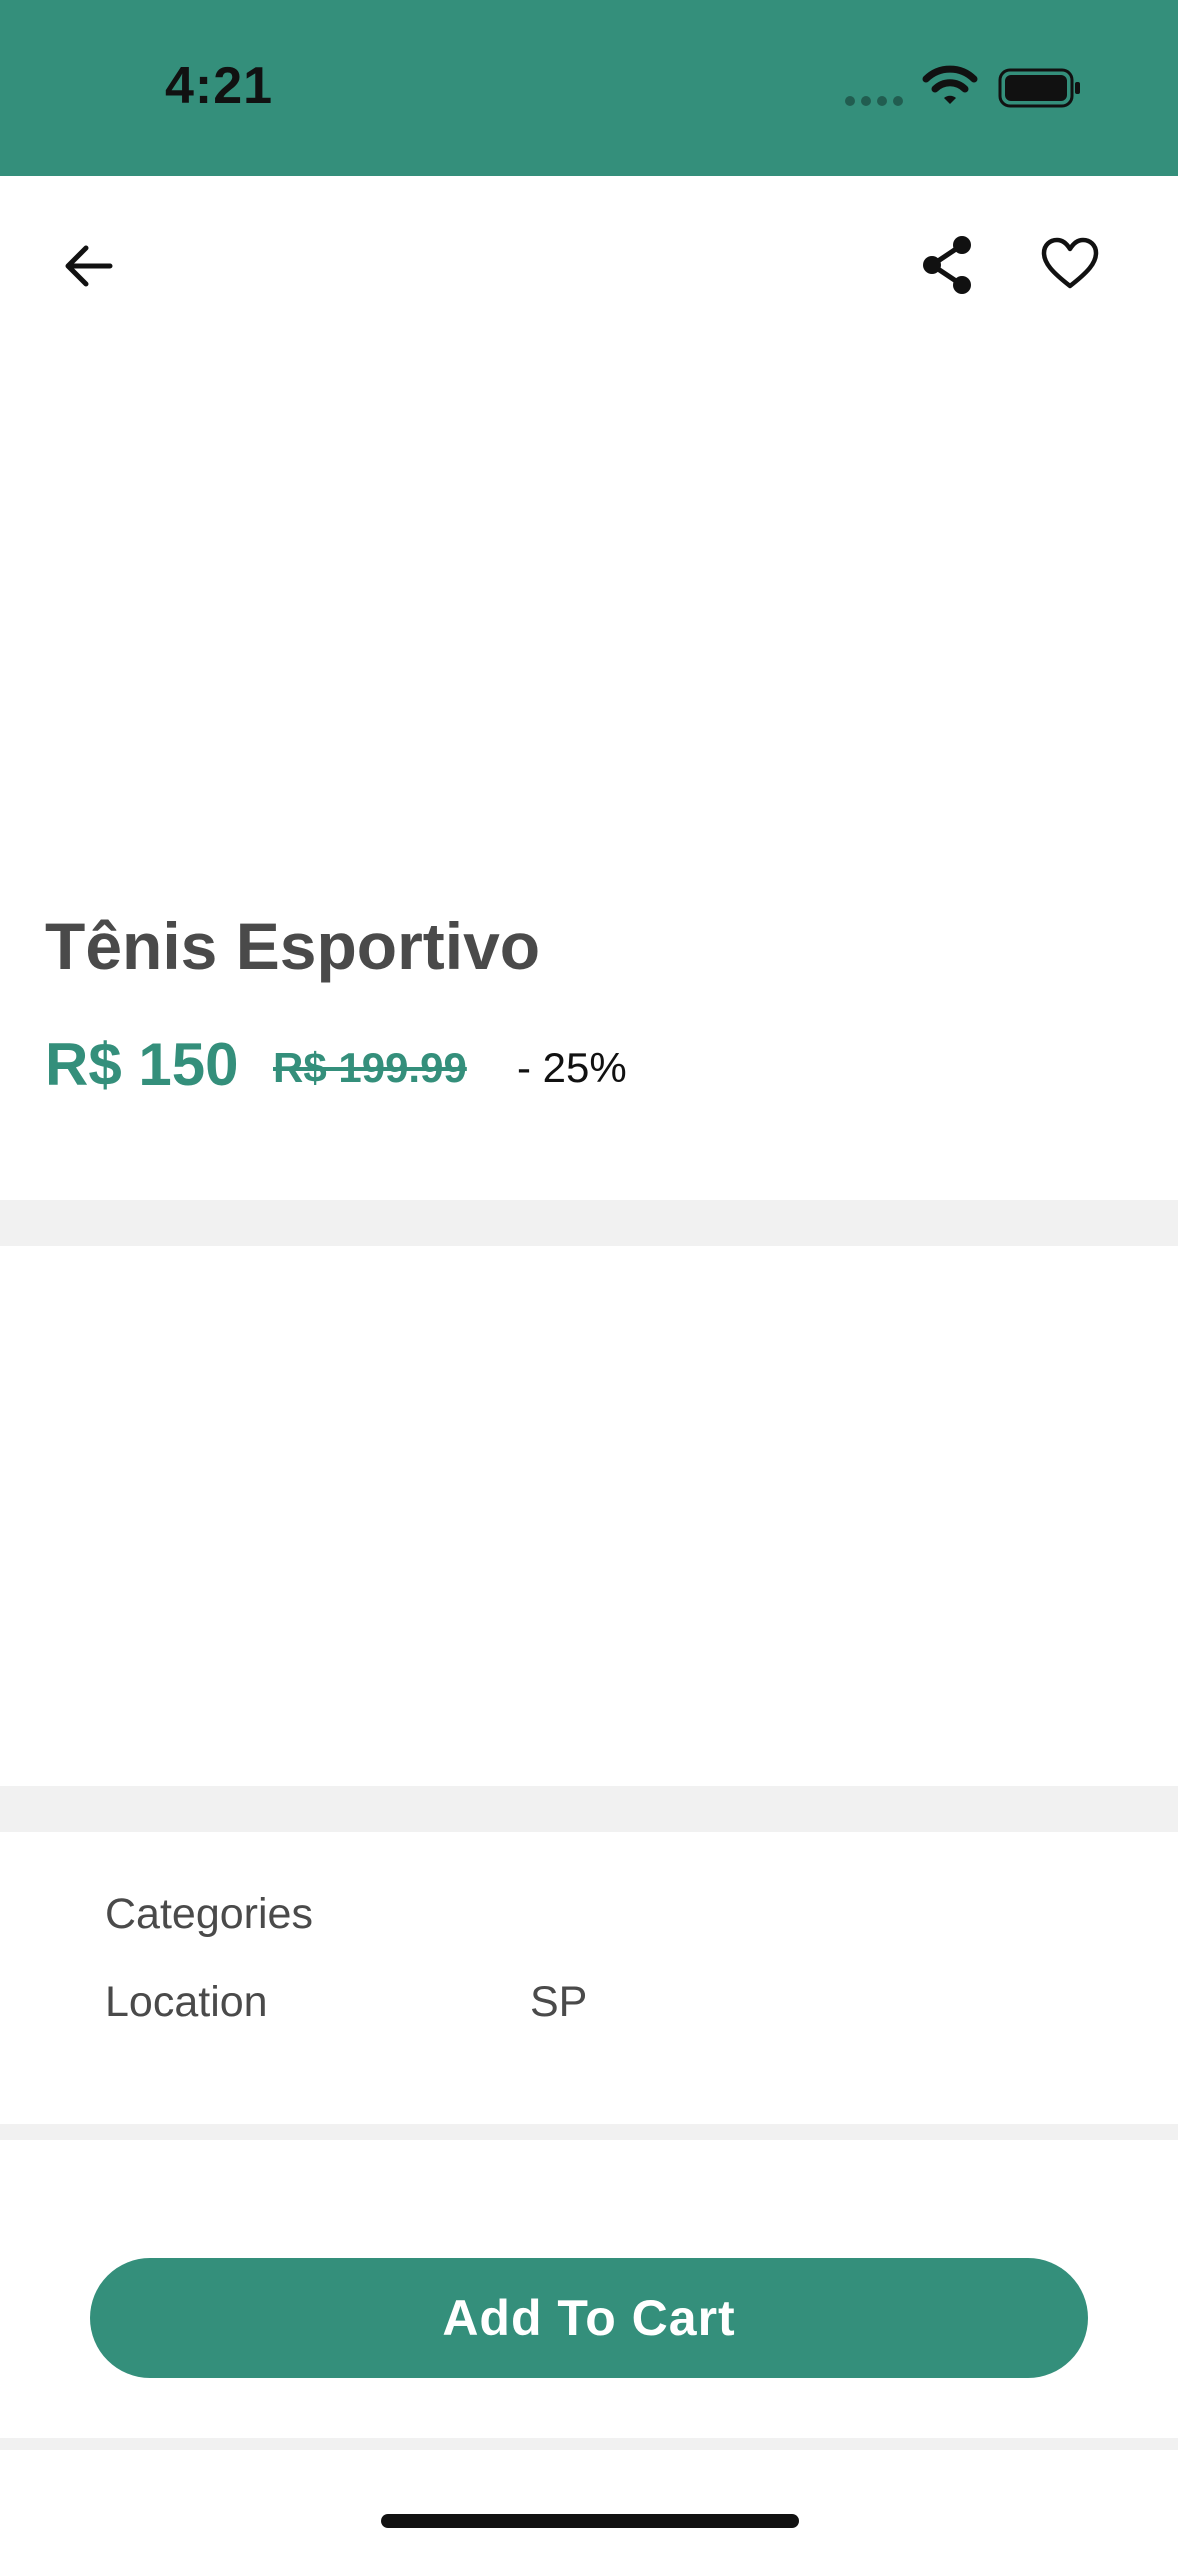  What do you see at coordinates (219, 86) in the screenshot?
I see `status-time: 4:21` at bounding box center [219, 86].